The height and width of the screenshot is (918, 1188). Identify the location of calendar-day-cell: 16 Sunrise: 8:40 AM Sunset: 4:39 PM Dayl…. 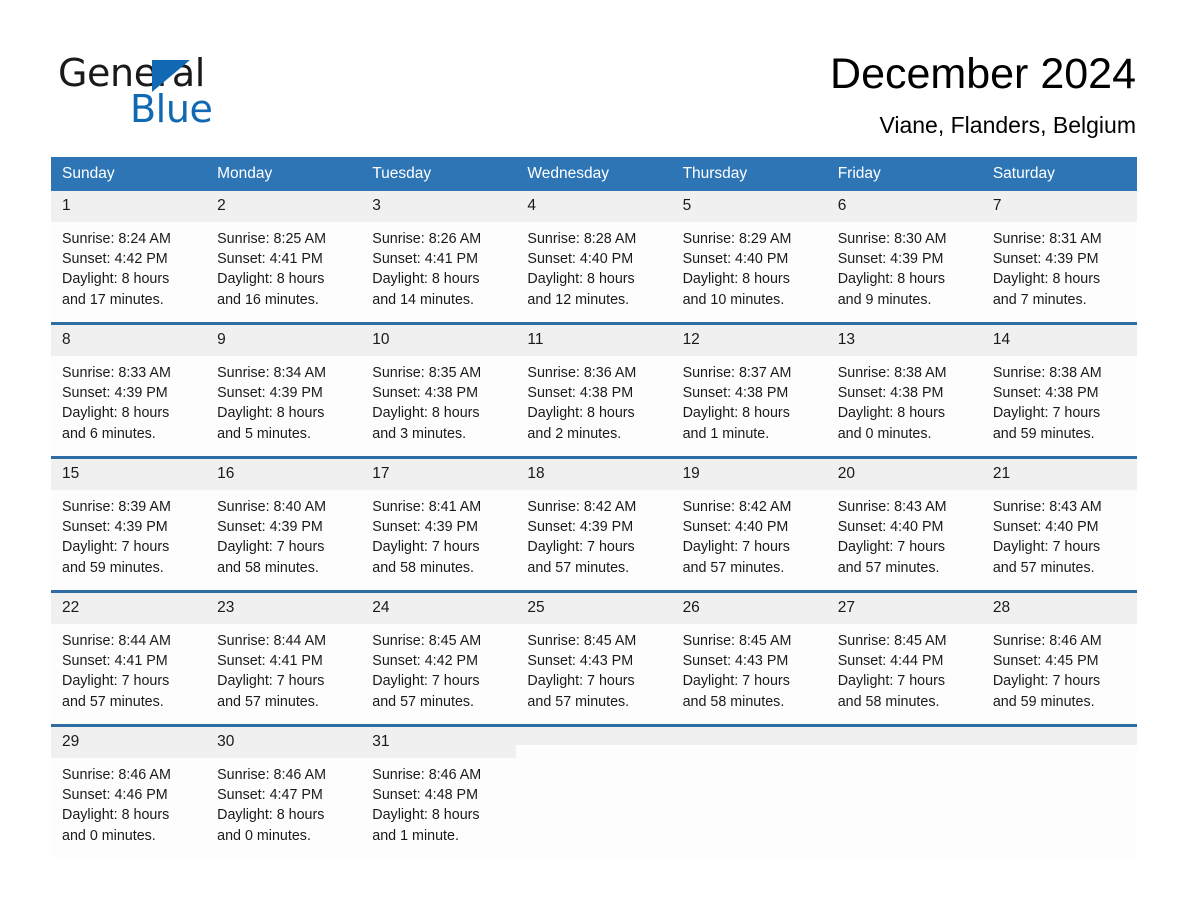
(284, 524).